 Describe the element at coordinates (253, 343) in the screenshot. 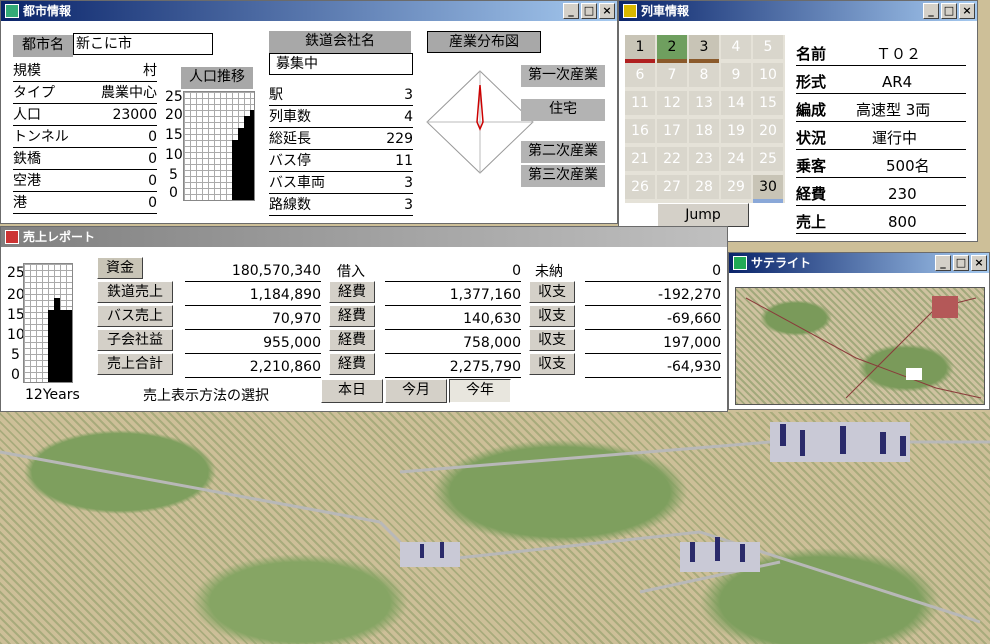

I see `subsidiary-profit-value: 955,000` at that location.